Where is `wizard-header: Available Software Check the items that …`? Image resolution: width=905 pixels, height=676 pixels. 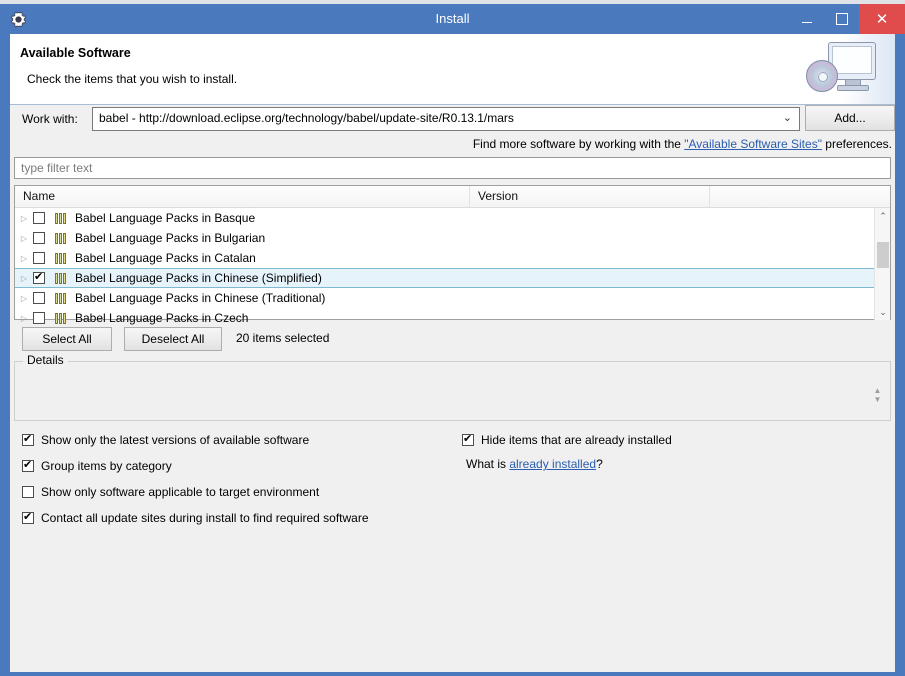 wizard-header: Available Software Check the items that … is located at coordinates (452, 69).